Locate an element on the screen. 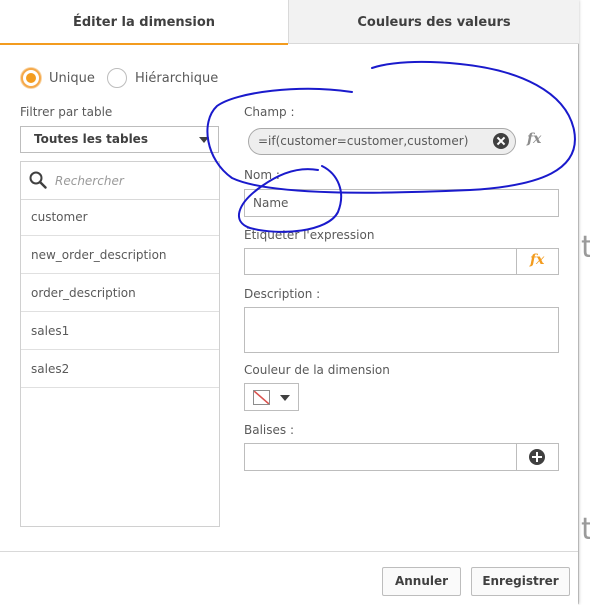 This screenshot has height=605, width=590. name-field: Name is located at coordinates (401, 203).